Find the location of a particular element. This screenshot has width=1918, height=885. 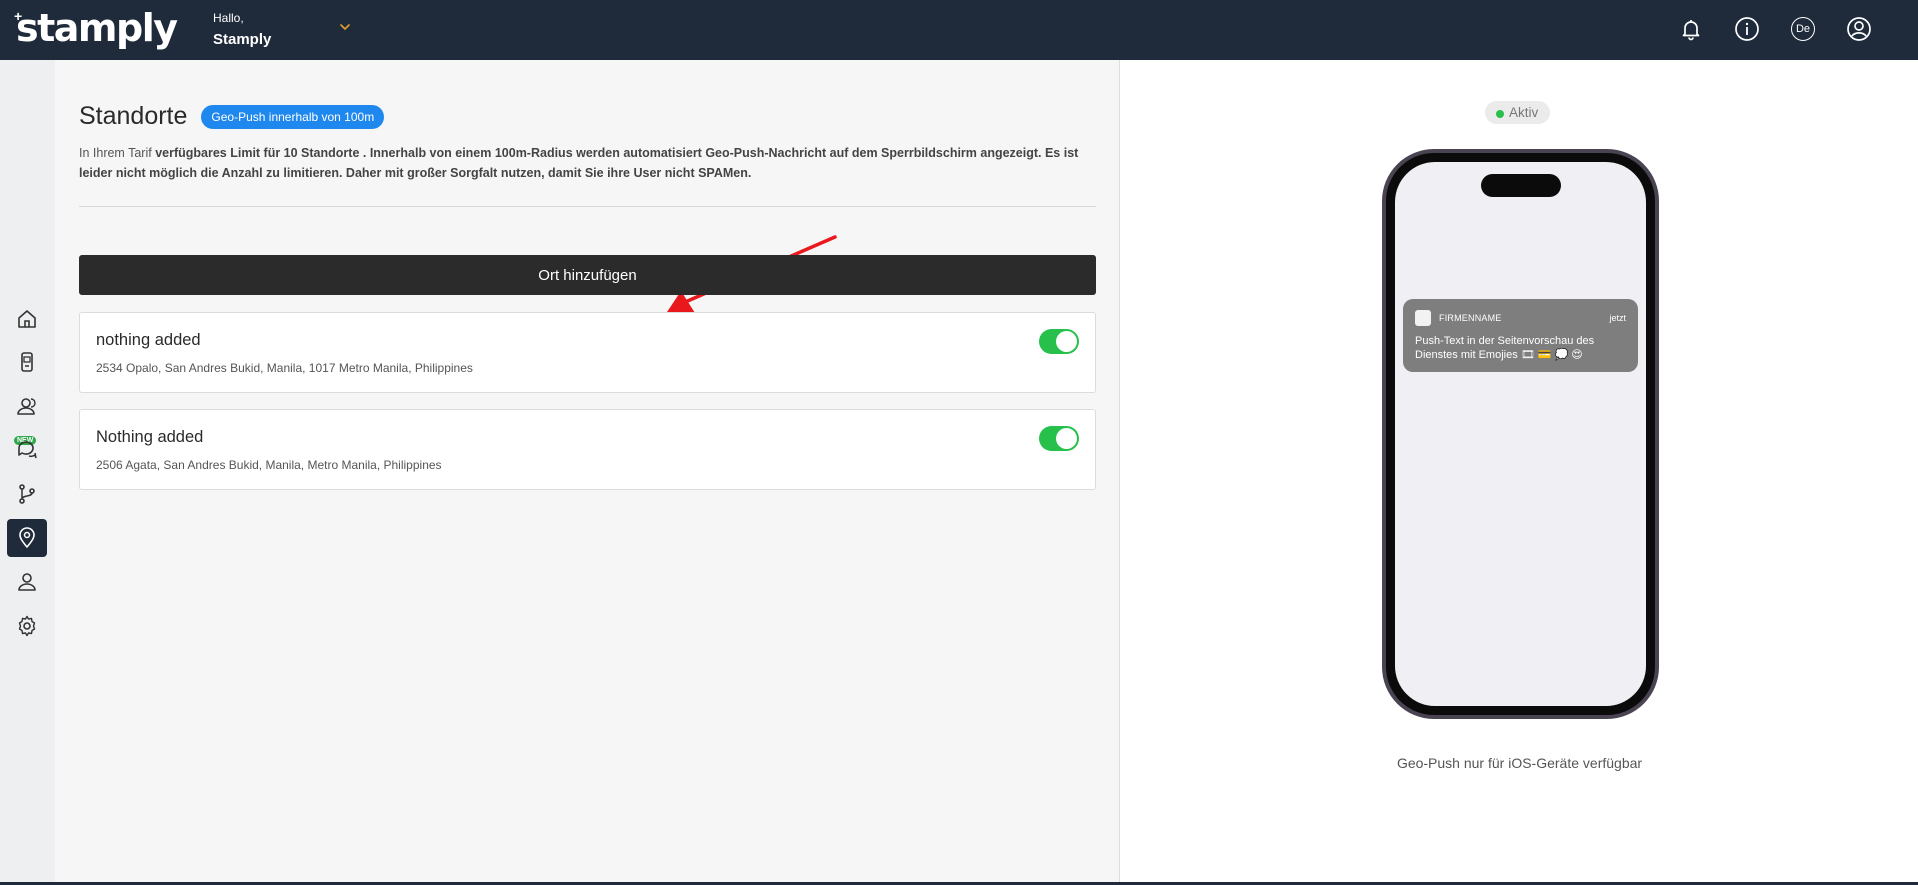

language-icon: De is located at coordinates (1803, 29).